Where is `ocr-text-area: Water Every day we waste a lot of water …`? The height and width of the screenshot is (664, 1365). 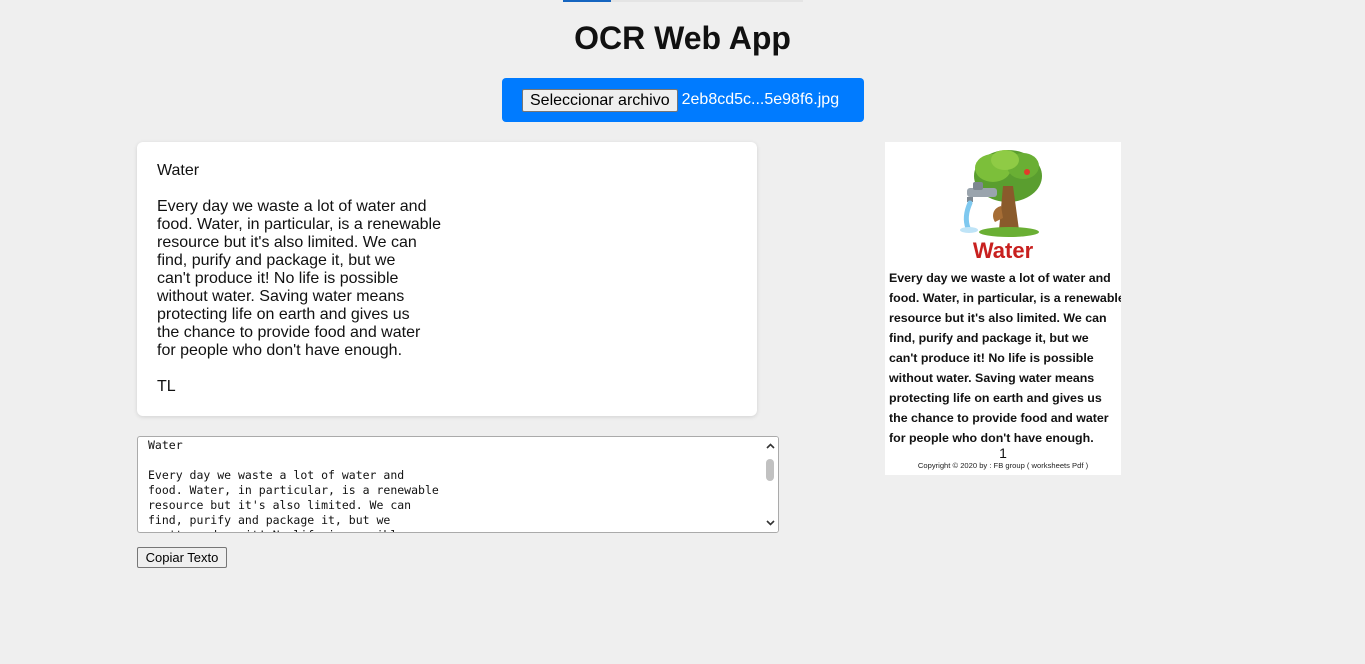 ocr-text-area: Water Every day we waste a lot of water … is located at coordinates (458, 484).